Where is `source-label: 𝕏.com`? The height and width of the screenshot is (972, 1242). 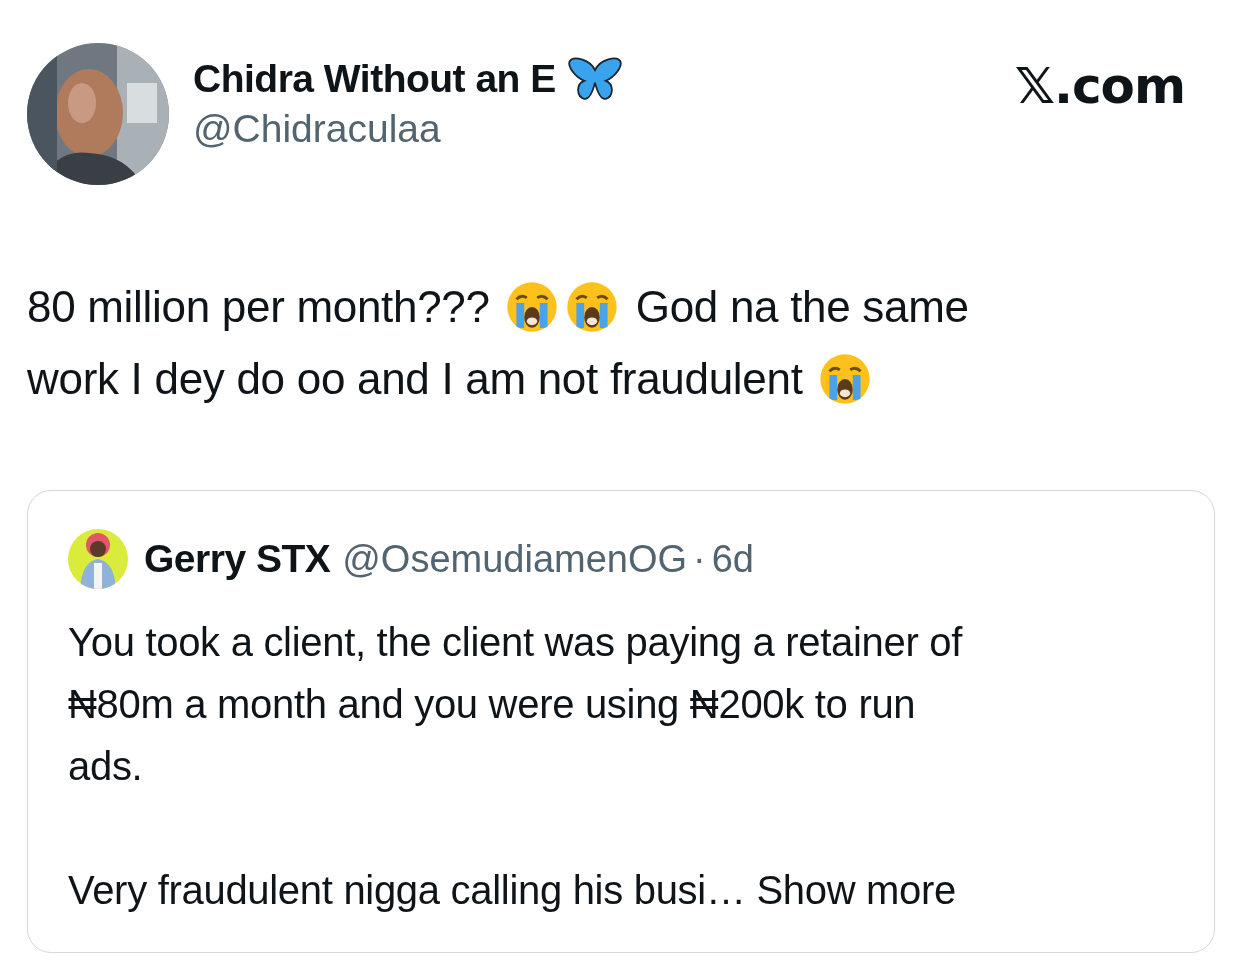
source-label: 𝕏.com is located at coordinates (1099, 86).